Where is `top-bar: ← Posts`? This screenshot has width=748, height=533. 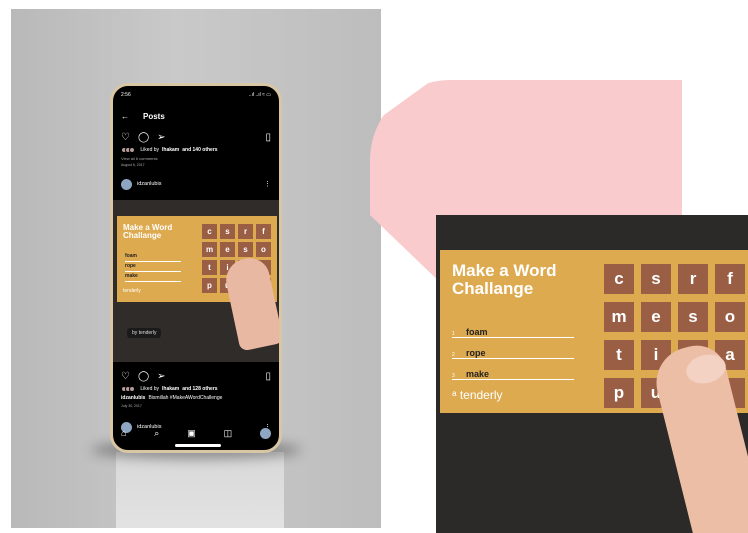
top-bar: ← Posts is located at coordinates (196, 116).